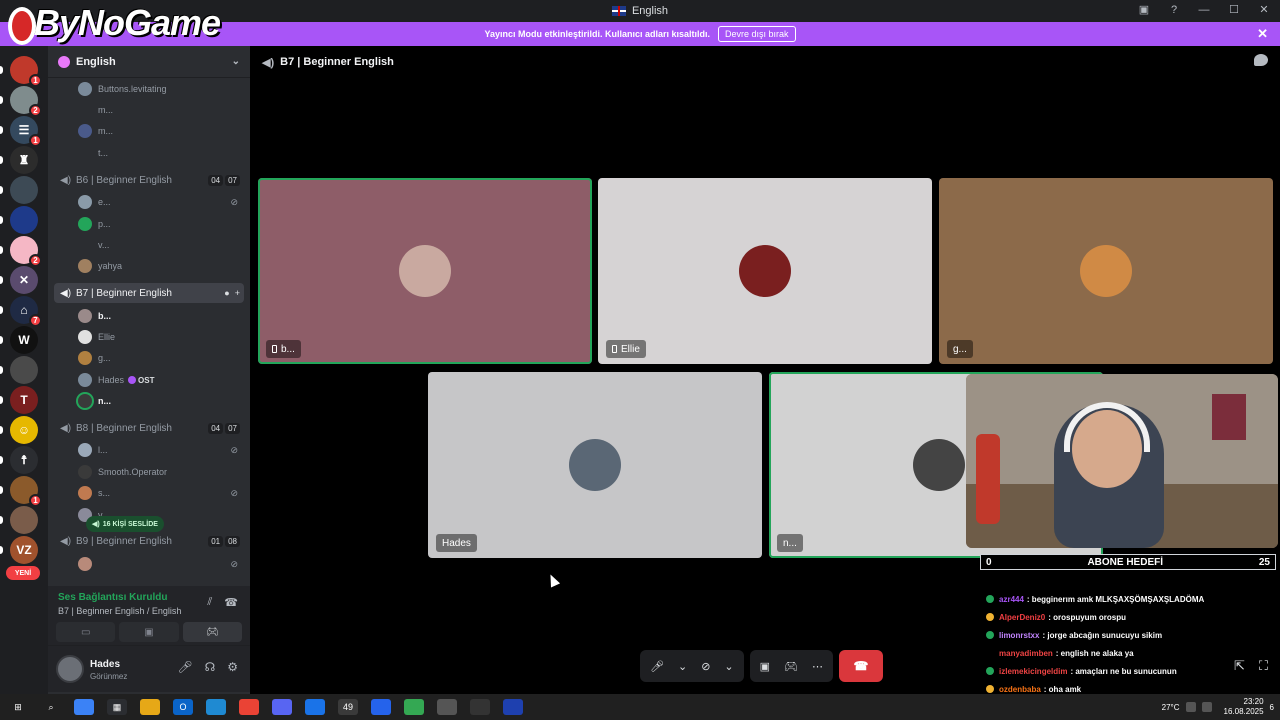 The width and height of the screenshot is (1280, 720). Describe the element at coordinates (51, 707) in the screenshot. I see `search-icon: ⌕` at that location.